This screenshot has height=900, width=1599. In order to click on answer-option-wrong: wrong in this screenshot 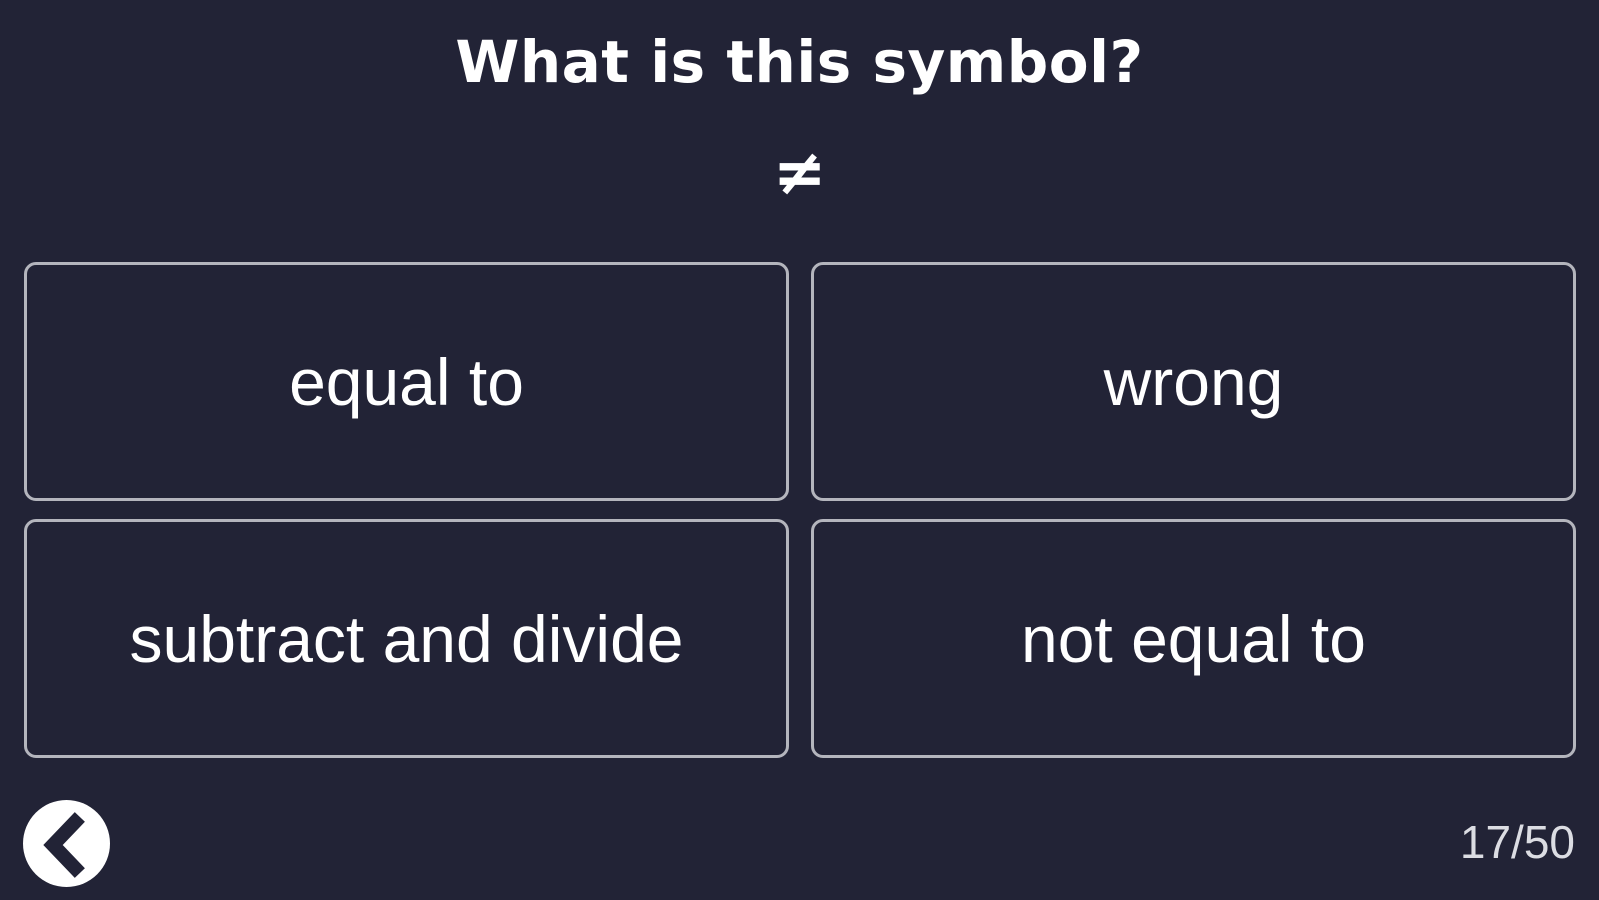, I will do `click(1193, 381)`.